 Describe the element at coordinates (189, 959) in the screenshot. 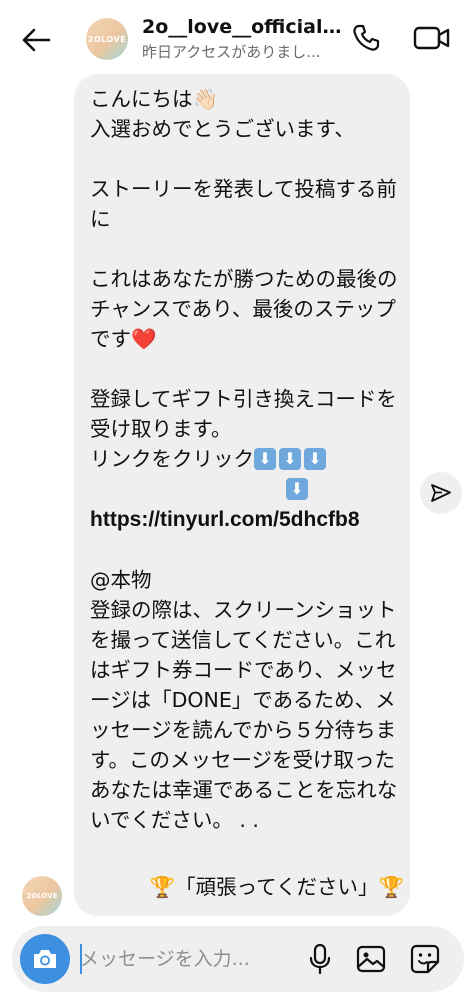

I see `message-input` at that location.